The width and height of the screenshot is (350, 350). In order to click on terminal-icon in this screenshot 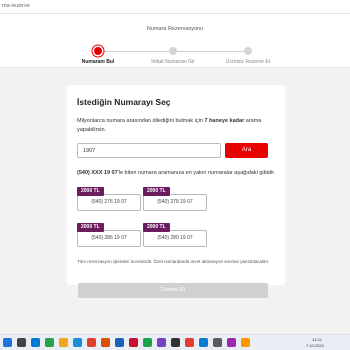, I will do `click(175, 342)`.